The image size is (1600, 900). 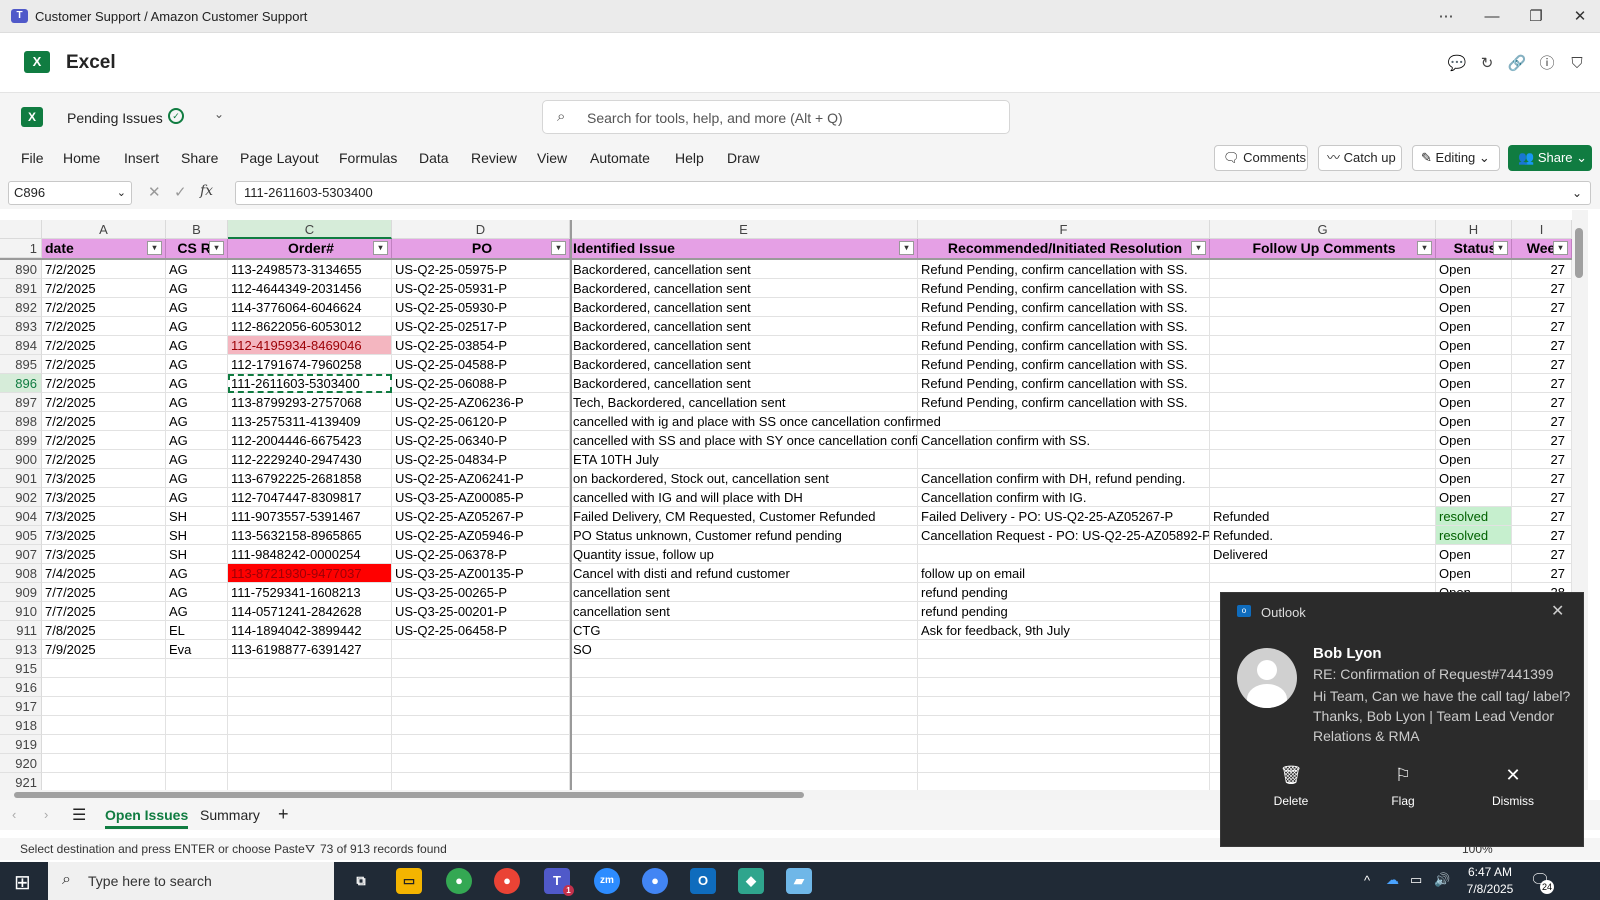 What do you see at coordinates (310, 649) in the screenshot?
I see `cell-order-number: 113-6198877-6391427` at bounding box center [310, 649].